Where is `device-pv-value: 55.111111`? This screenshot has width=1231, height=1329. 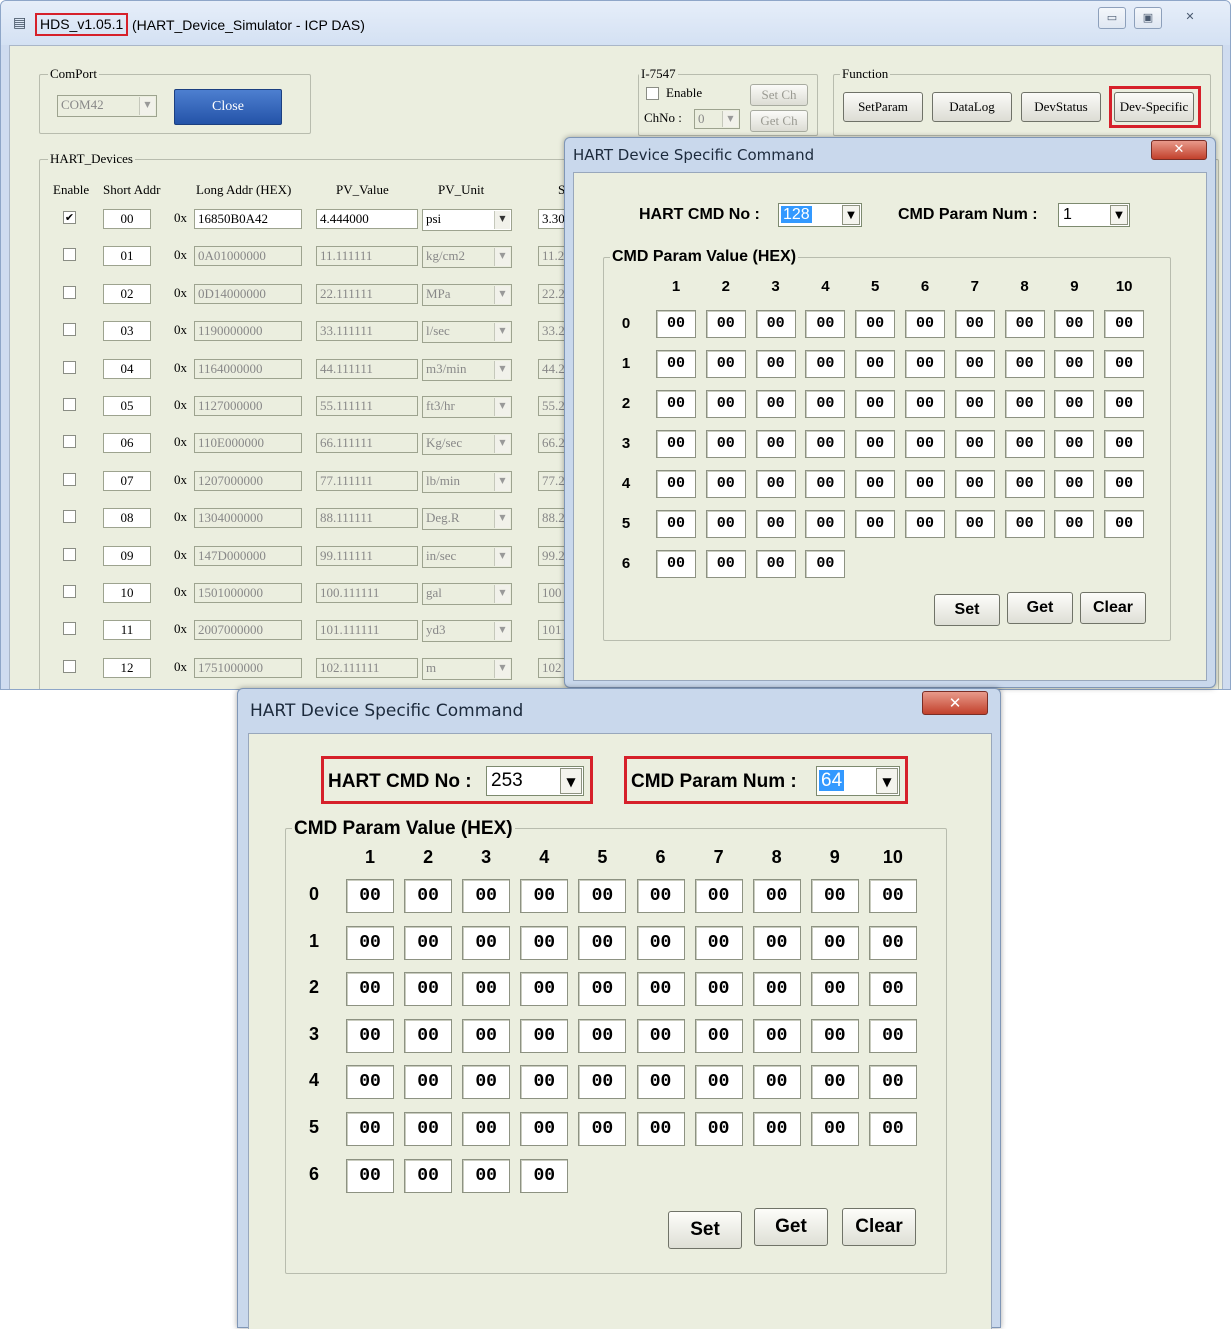 device-pv-value: 55.111111 is located at coordinates (367, 406).